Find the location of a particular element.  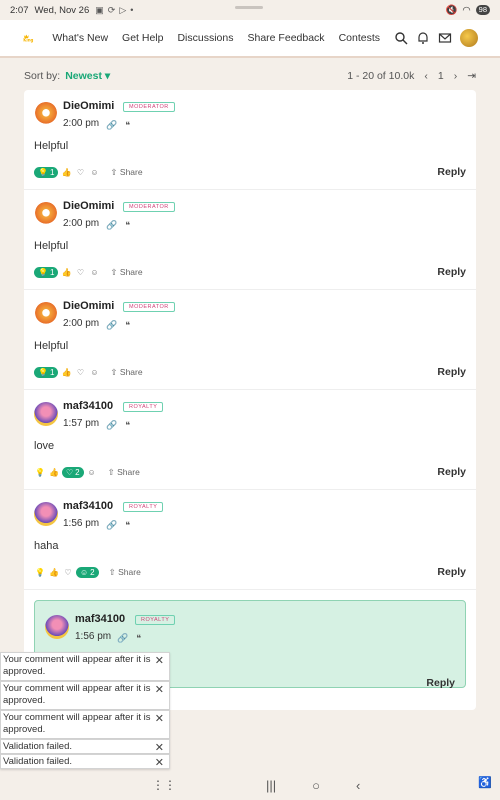

mute-icon: 🔇 is located at coordinates (451, 10).